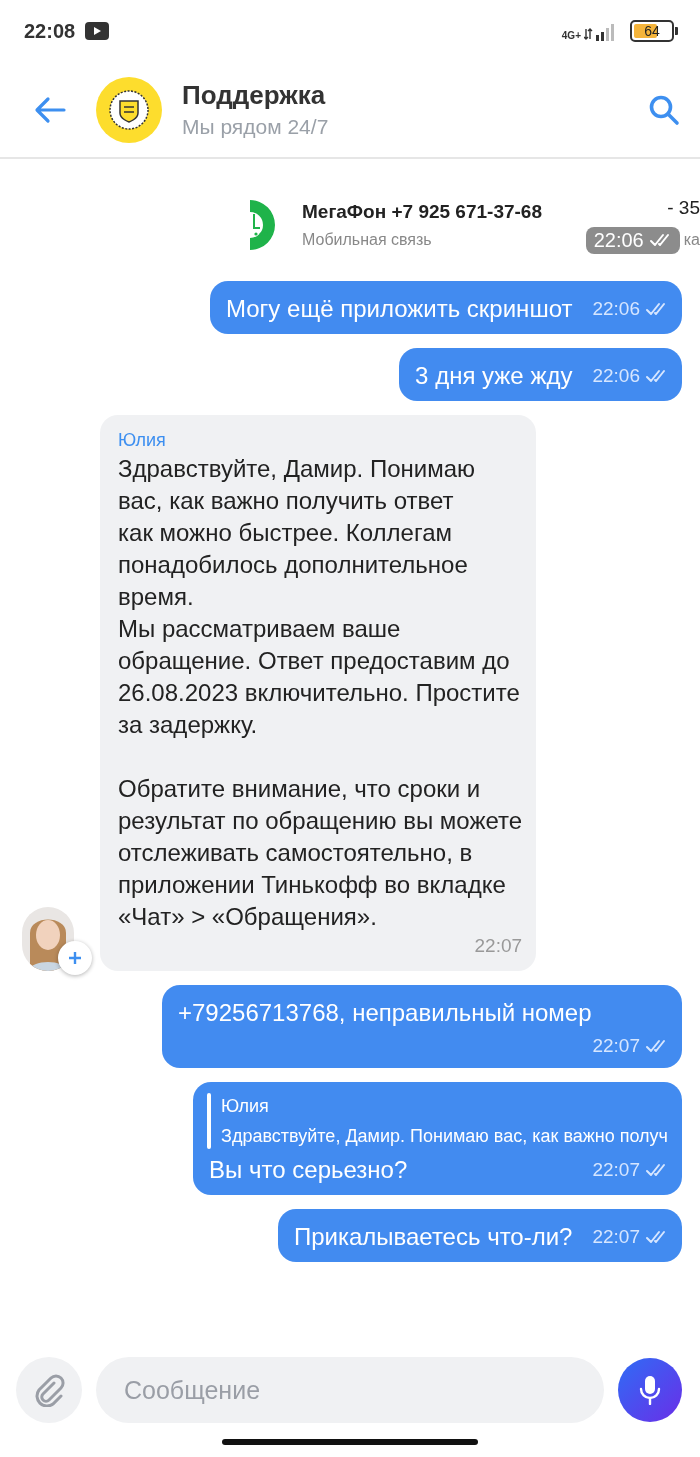 This screenshot has width=700, height=1457. What do you see at coordinates (494, 375) in the screenshot?
I see `message-text: 3 дня уже жду` at bounding box center [494, 375].